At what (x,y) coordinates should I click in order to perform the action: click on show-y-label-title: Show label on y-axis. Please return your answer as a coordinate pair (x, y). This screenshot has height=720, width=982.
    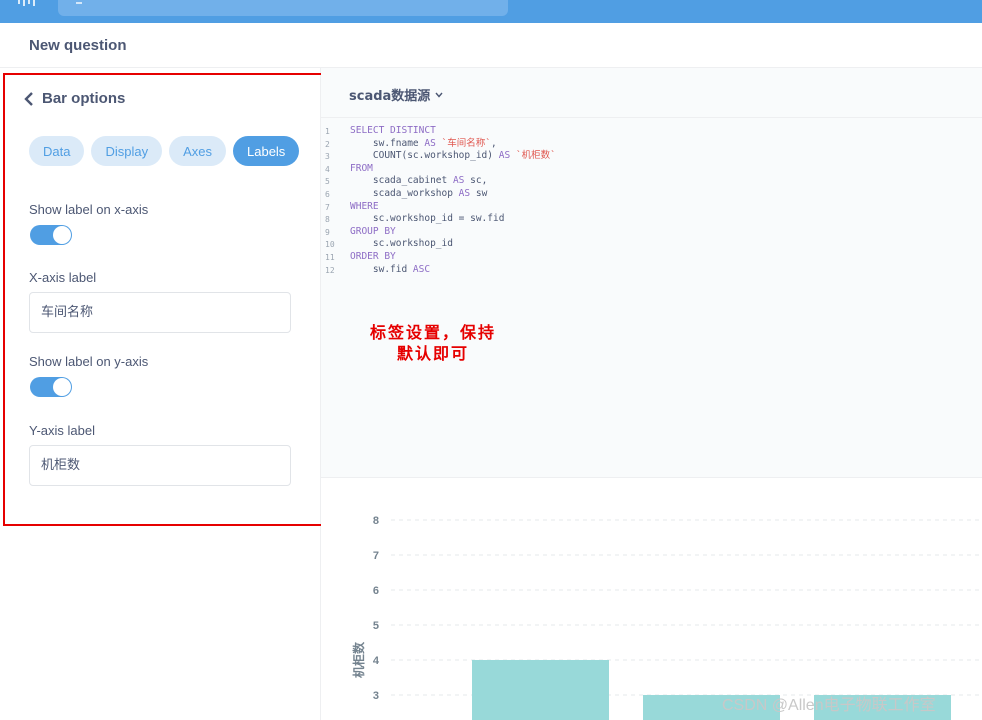
    Looking at the image, I should click on (89, 361).